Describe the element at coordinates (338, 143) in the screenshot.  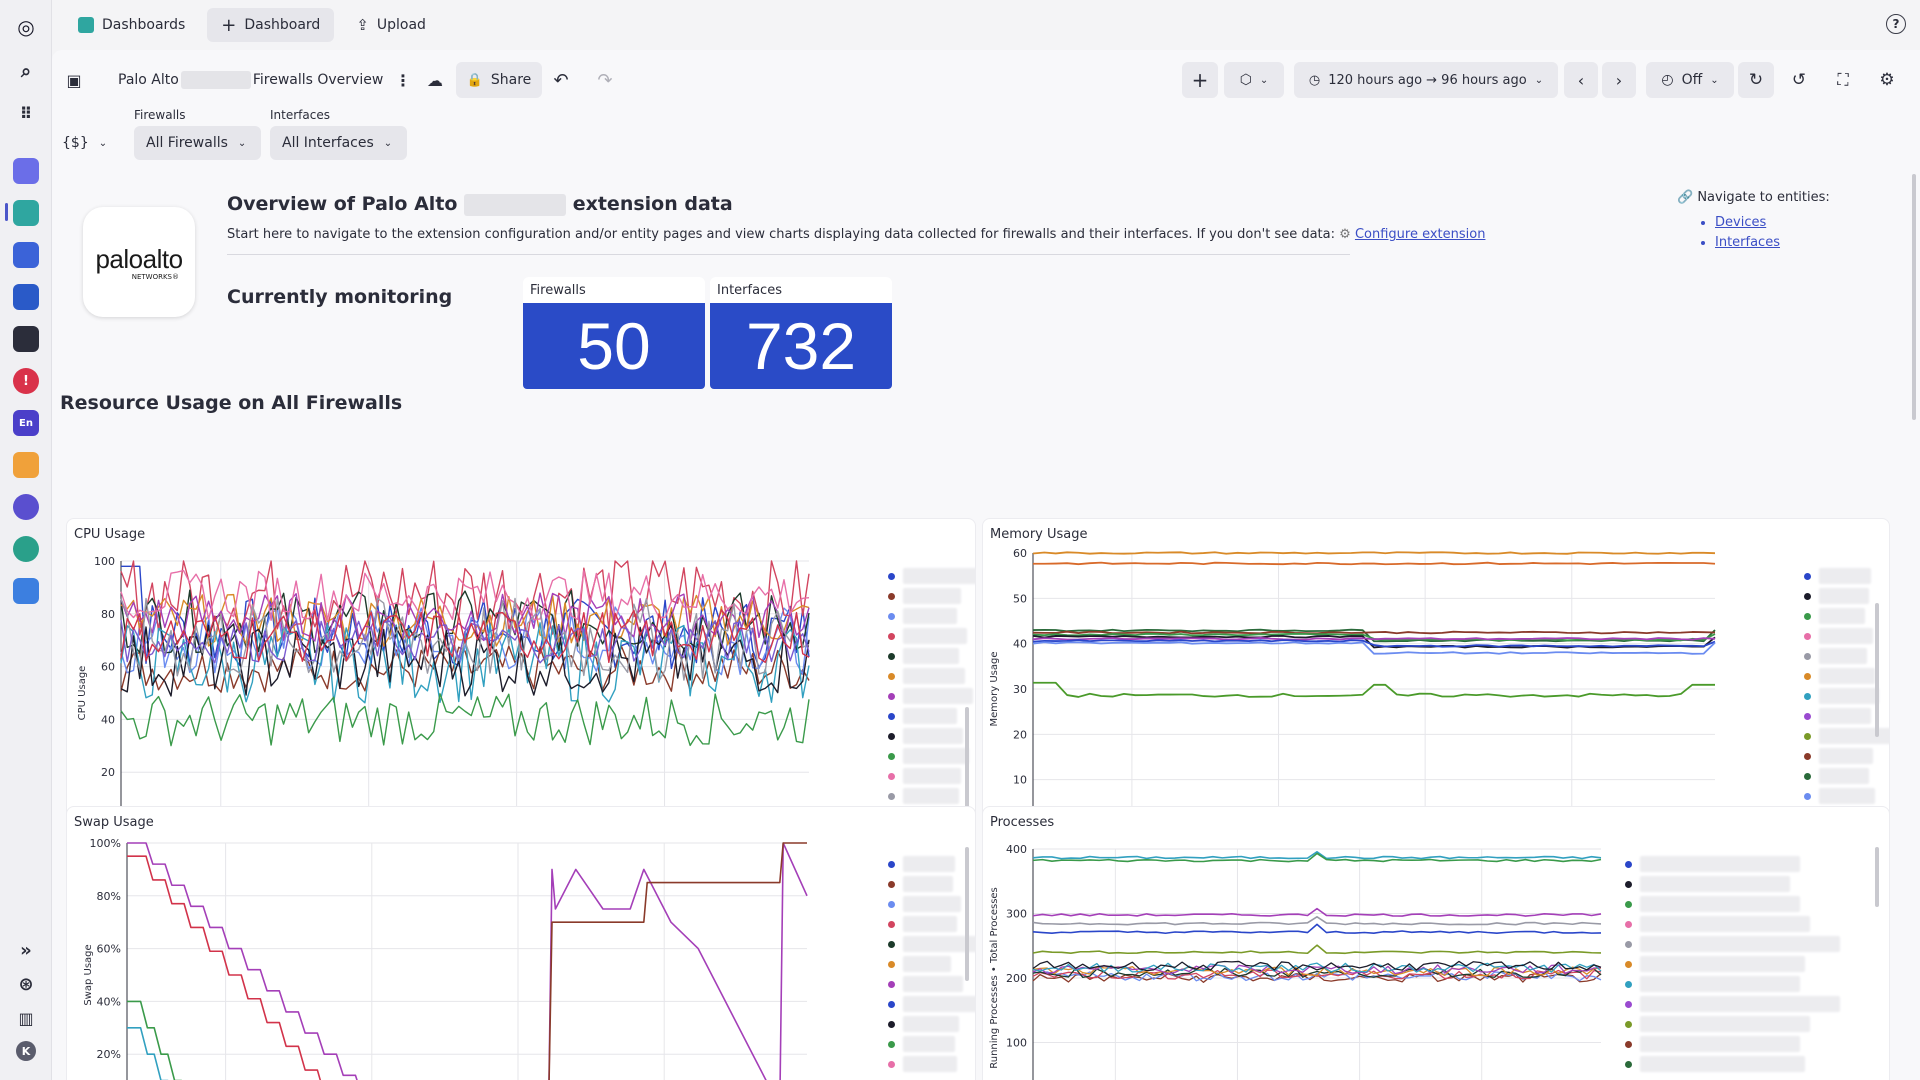
I see `interfaces-filter-select: All Interfaces ⌄` at that location.